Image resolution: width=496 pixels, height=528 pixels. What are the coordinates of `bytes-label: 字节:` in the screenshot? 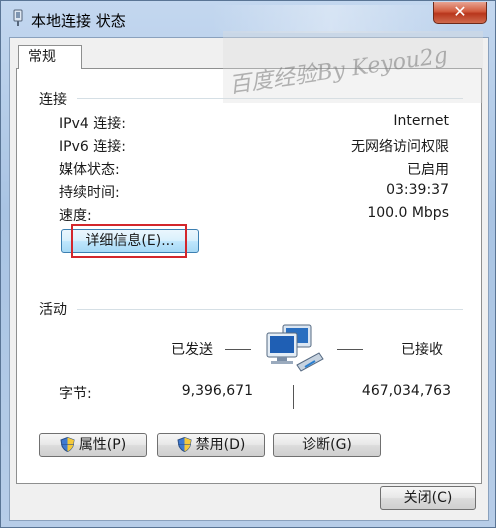 It's located at (75, 394).